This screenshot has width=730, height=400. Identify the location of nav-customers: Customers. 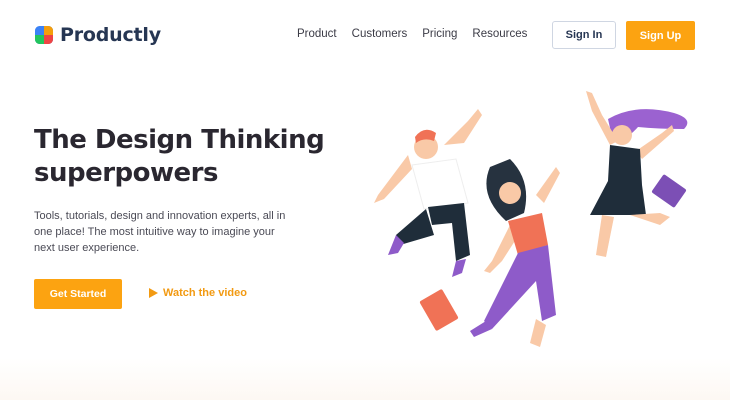
(380, 34).